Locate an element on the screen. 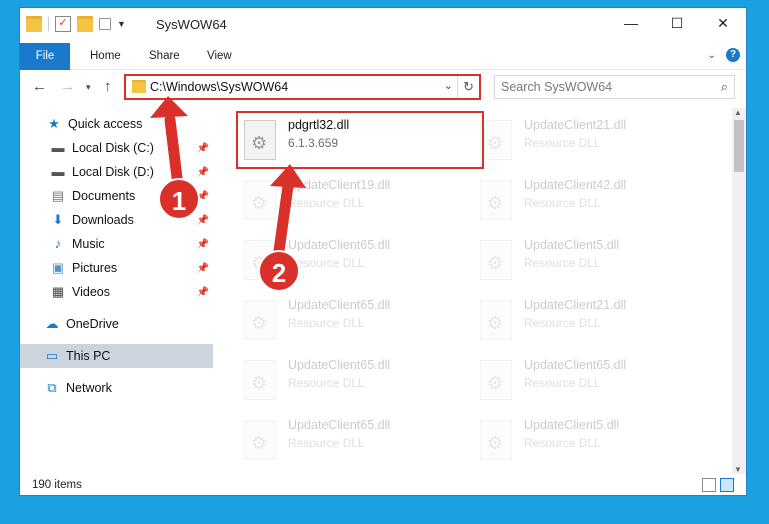  annotation-arrows is located at coordinates (228, 180).